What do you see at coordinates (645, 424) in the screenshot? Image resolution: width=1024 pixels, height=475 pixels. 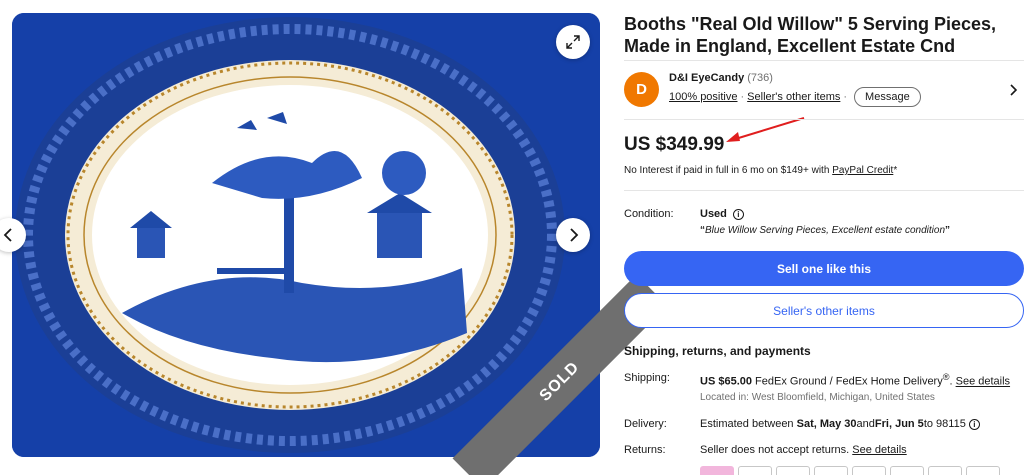 I see `delivery-label: Delivery:` at bounding box center [645, 424].